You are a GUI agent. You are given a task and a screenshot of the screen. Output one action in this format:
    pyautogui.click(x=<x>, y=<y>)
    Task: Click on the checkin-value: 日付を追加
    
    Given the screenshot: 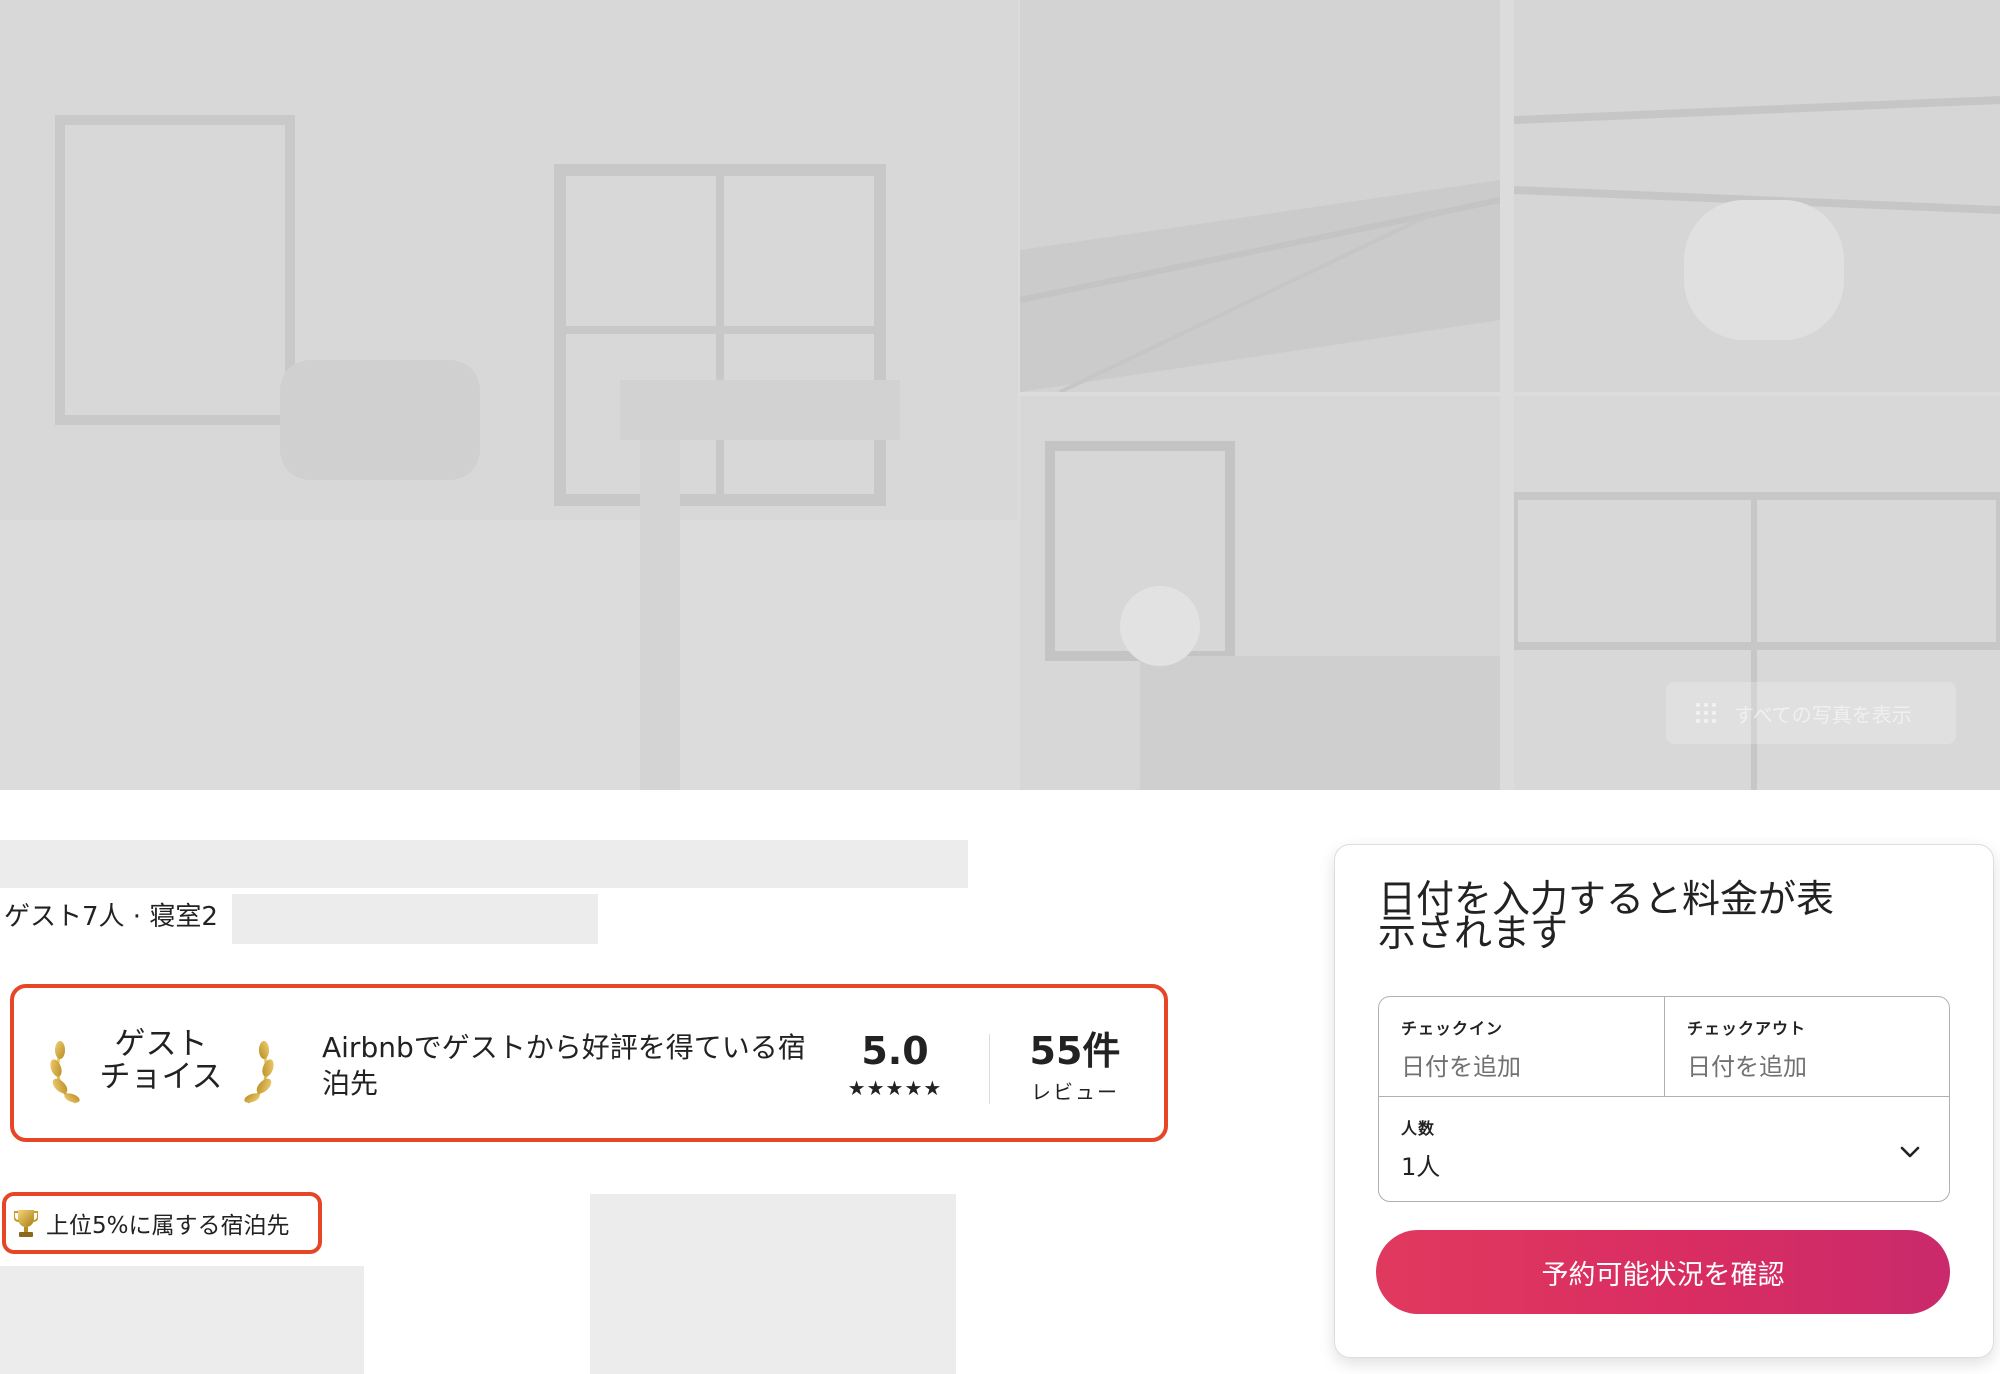 What is the action you would take?
    pyautogui.click(x=1461, y=1067)
    